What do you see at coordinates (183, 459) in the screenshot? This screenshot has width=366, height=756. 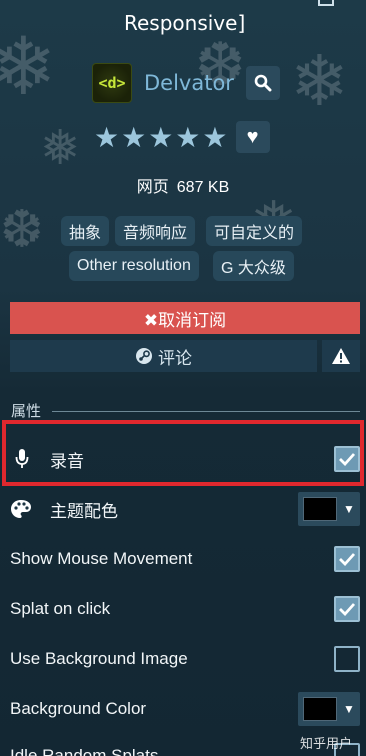 I see `property-row-audio: 录音` at bounding box center [183, 459].